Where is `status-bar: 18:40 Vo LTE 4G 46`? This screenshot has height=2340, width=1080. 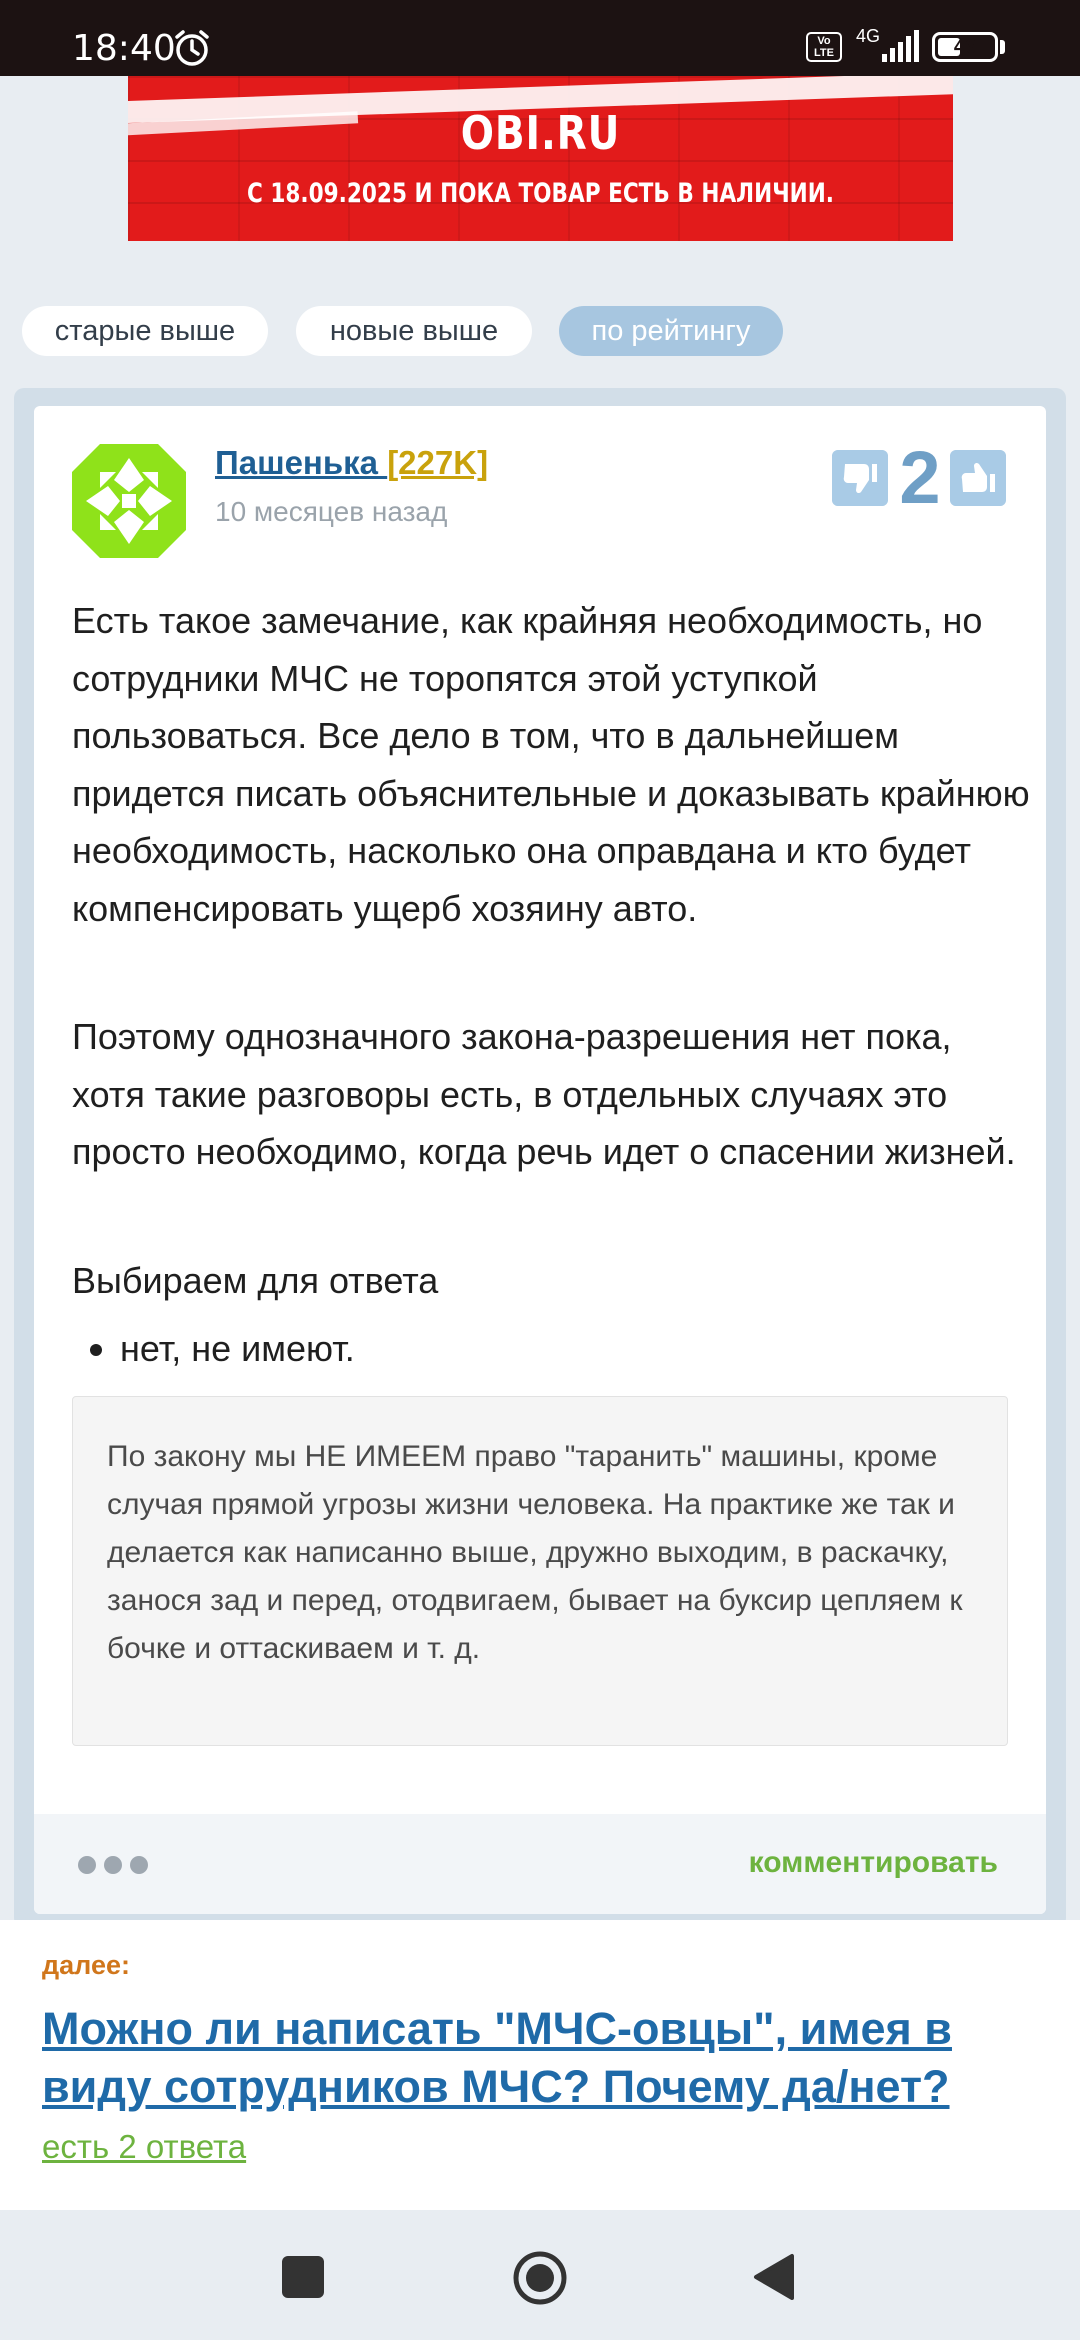
status-bar: 18:40 Vo LTE 4G 46 is located at coordinates (540, 38).